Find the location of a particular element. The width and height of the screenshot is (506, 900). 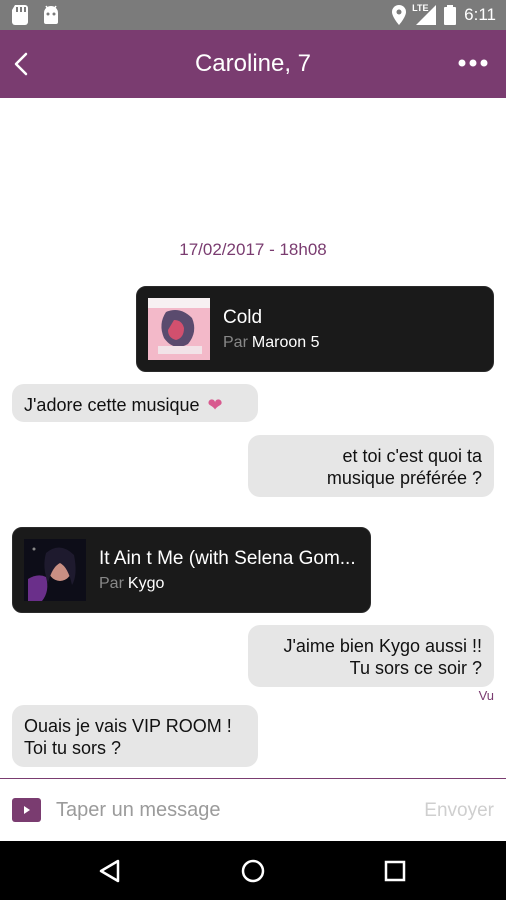

navigation-bar is located at coordinates (253, 870).